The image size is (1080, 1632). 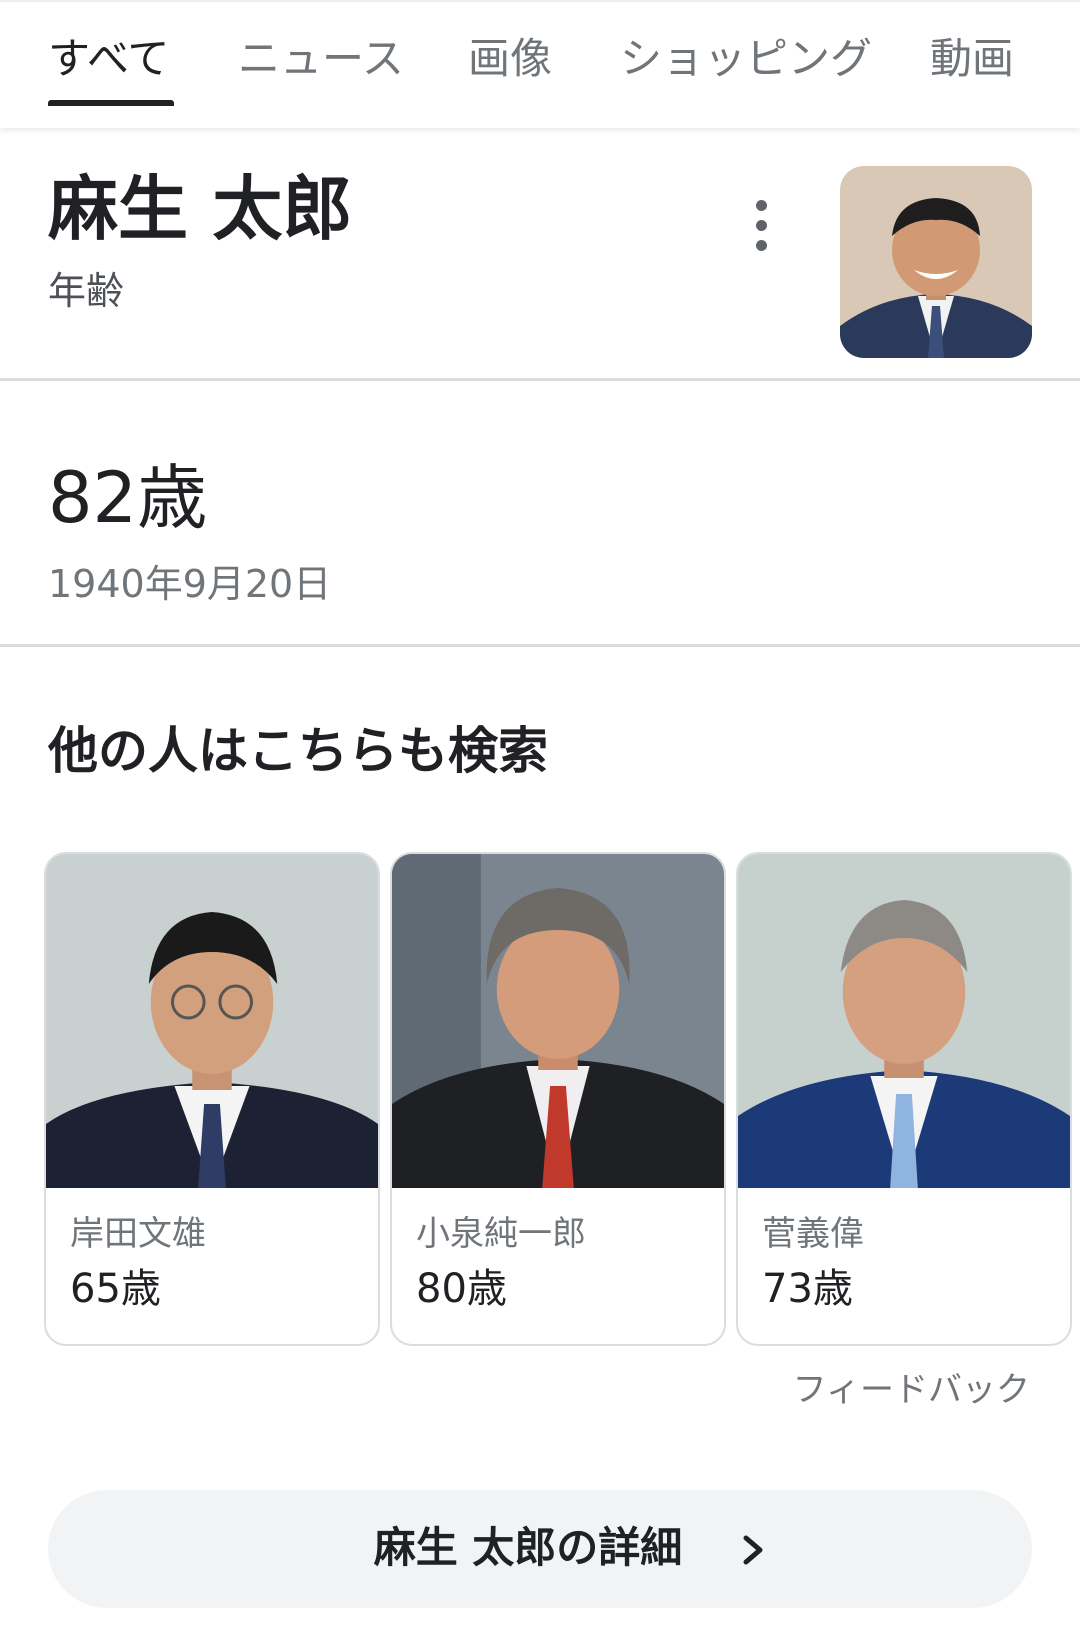 I want to click on person-name: 岸田文雄, so click(x=138, y=1234).